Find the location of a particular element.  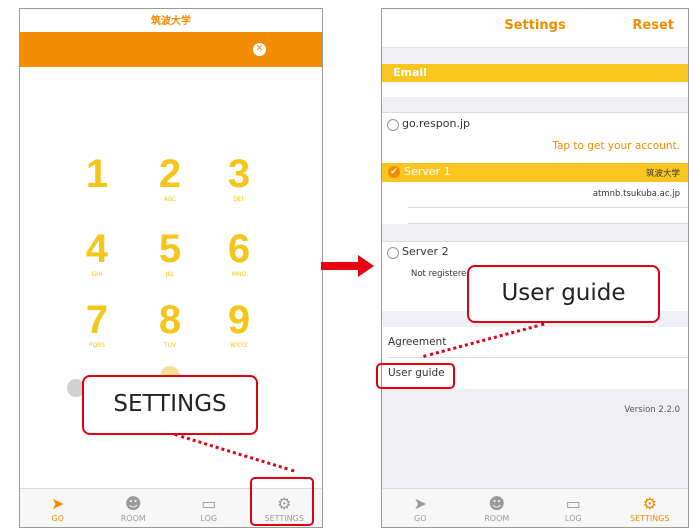

server2-label: Server 2 is located at coordinates (425, 251).